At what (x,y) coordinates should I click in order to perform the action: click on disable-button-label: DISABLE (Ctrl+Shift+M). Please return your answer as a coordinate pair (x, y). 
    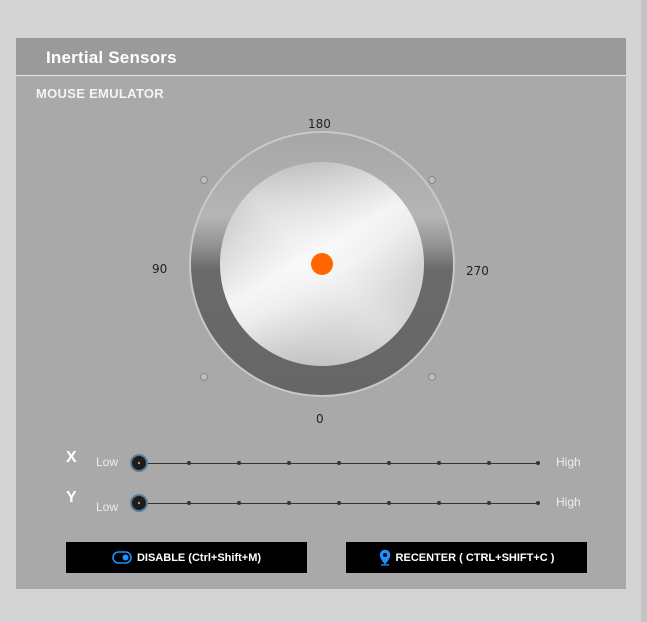
    Looking at the image, I should click on (199, 557).